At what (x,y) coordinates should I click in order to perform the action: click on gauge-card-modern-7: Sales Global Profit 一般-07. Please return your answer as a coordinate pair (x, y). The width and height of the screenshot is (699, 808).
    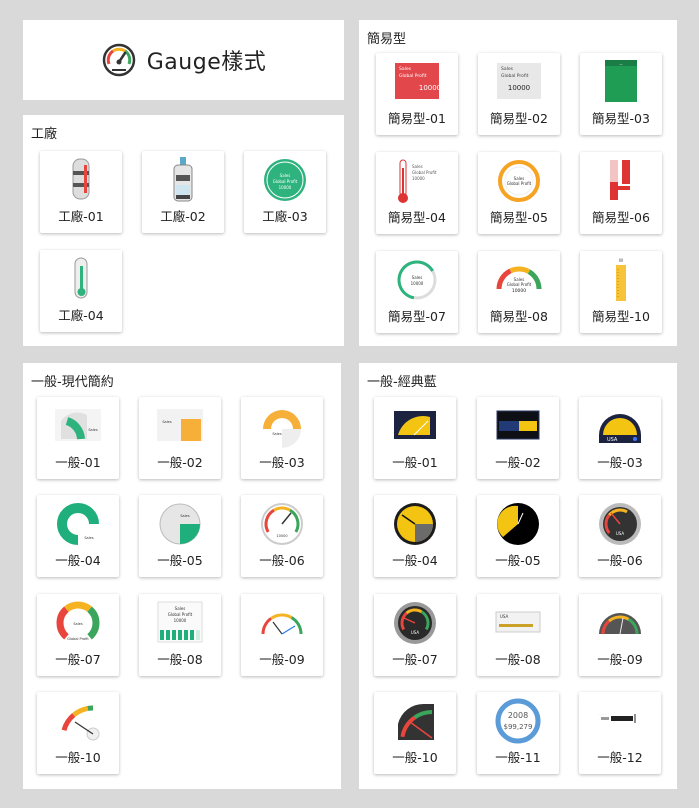
    Looking at the image, I should click on (78, 635).